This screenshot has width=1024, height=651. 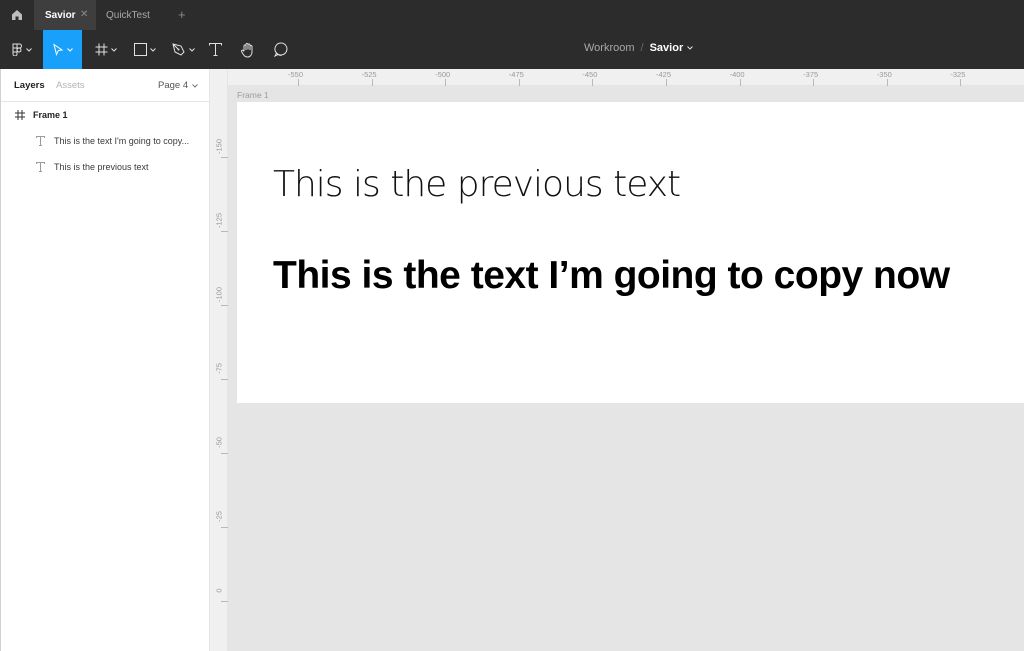 What do you see at coordinates (50, 115) in the screenshot?
I see `layer-label: Frame 1` at bounding box center [50, 115].